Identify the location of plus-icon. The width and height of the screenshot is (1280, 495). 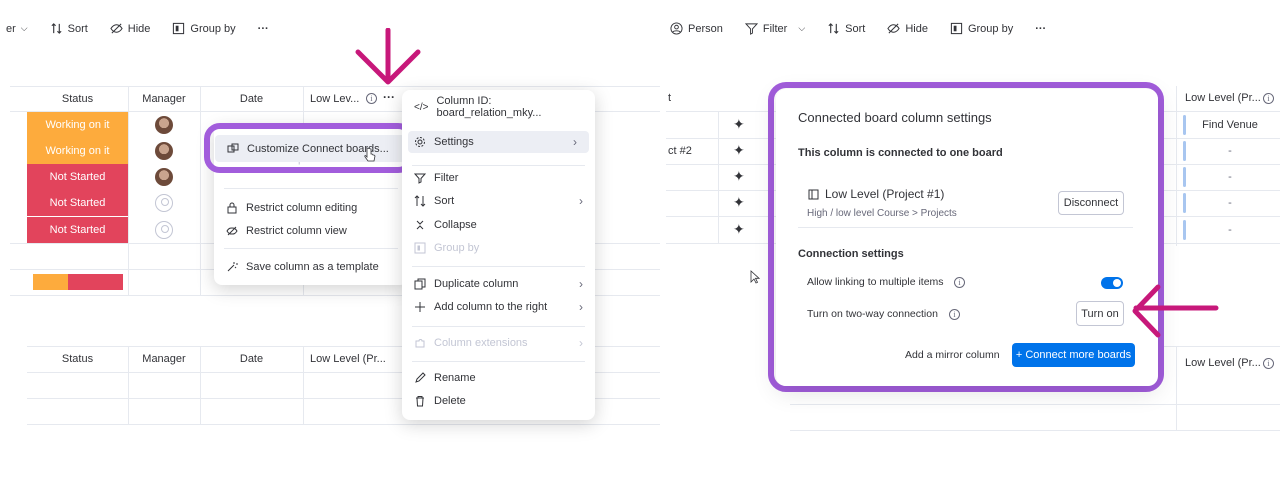
(420, 307).